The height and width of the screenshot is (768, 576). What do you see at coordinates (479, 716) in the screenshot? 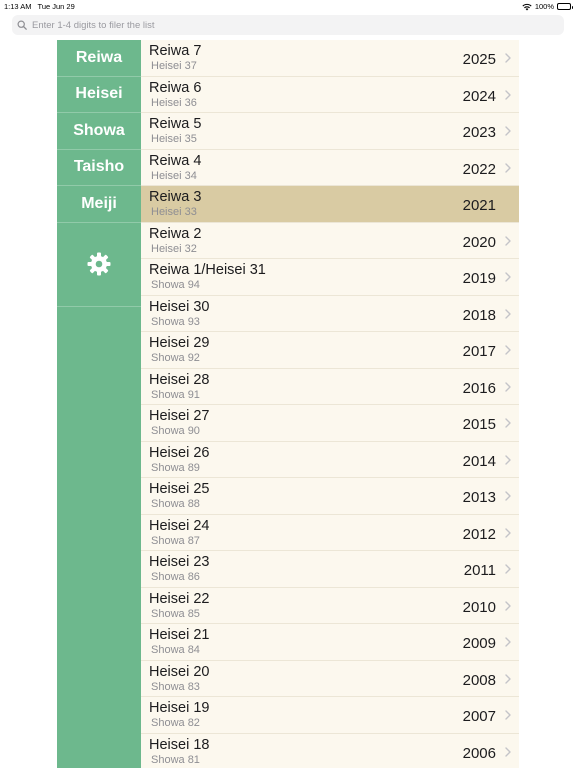
I see `gregorian-year: 2007` at bounding box center [479, 716].